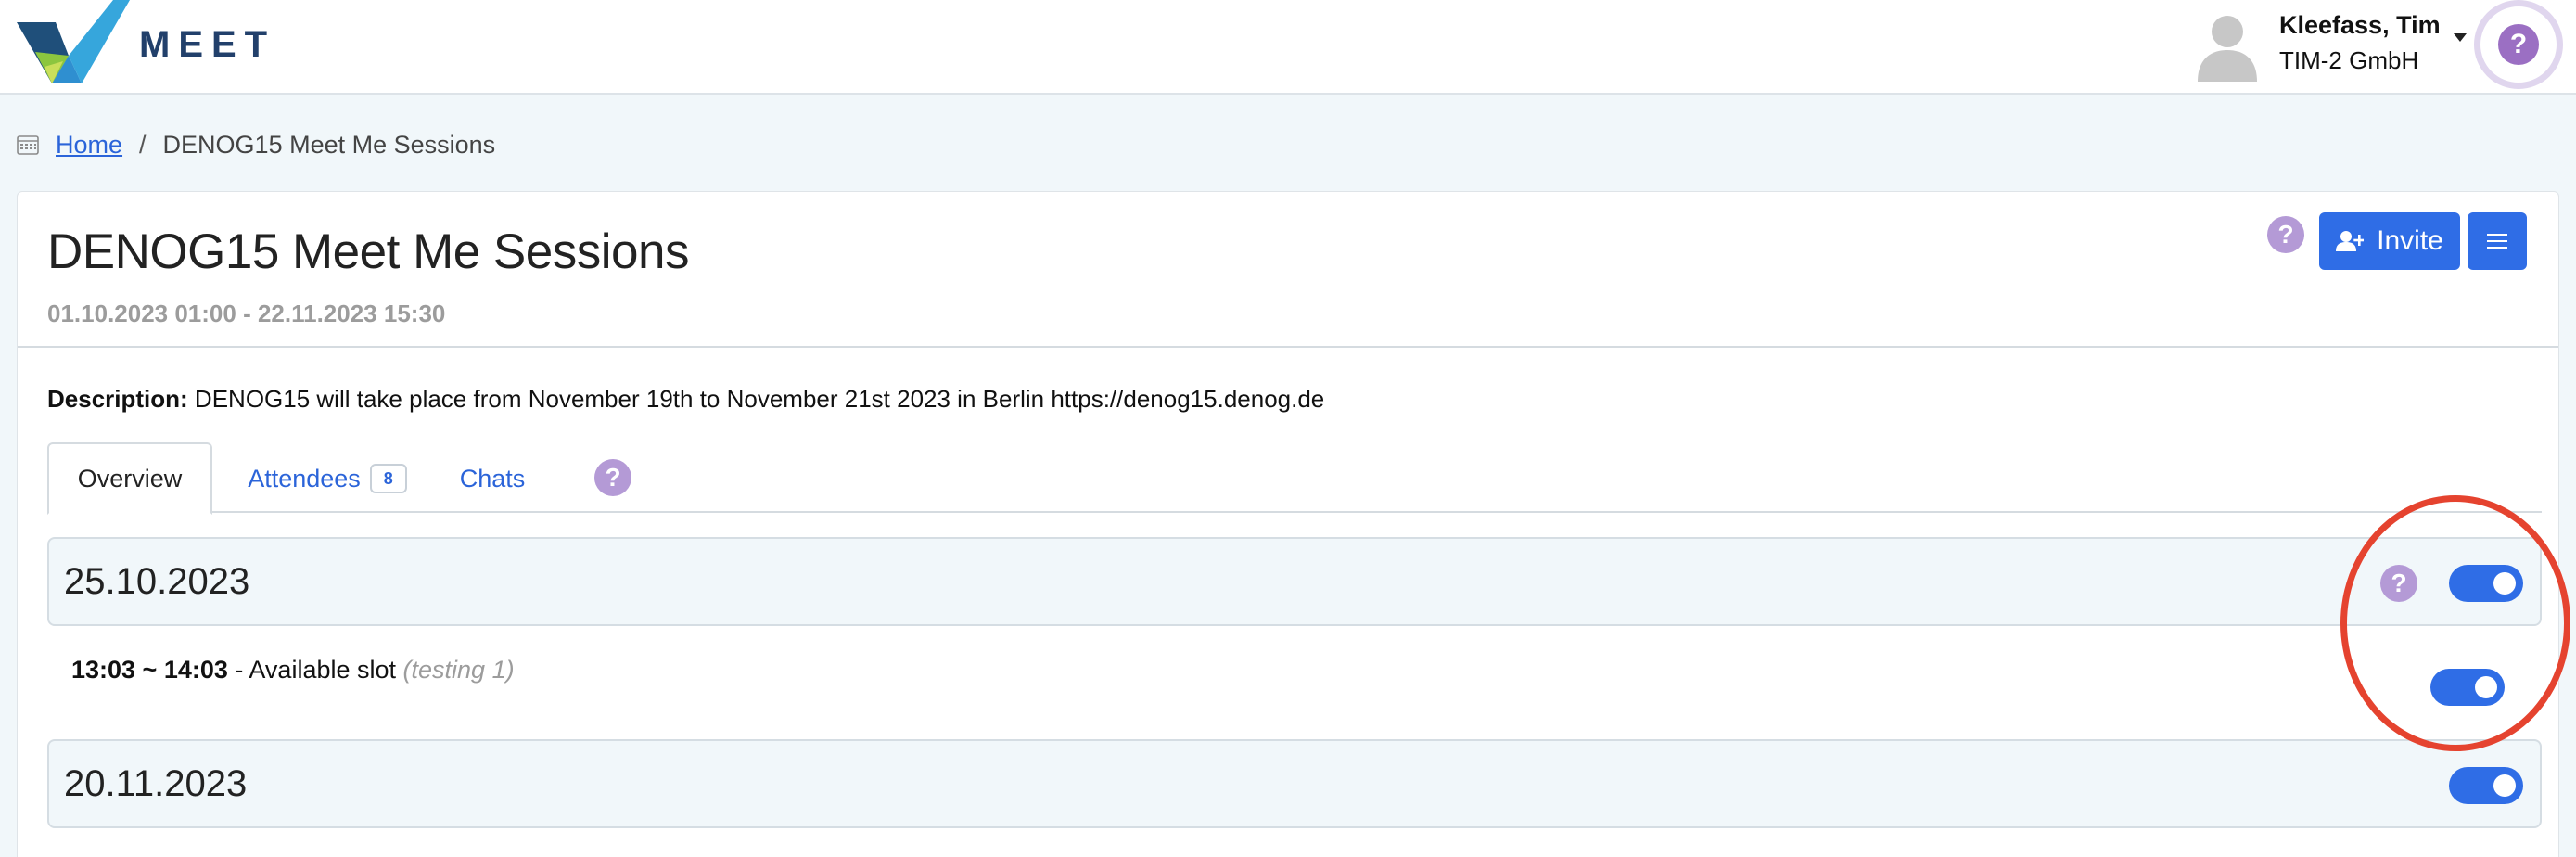  I want to click on tab-chats-label: Chats, so click(492, 478).